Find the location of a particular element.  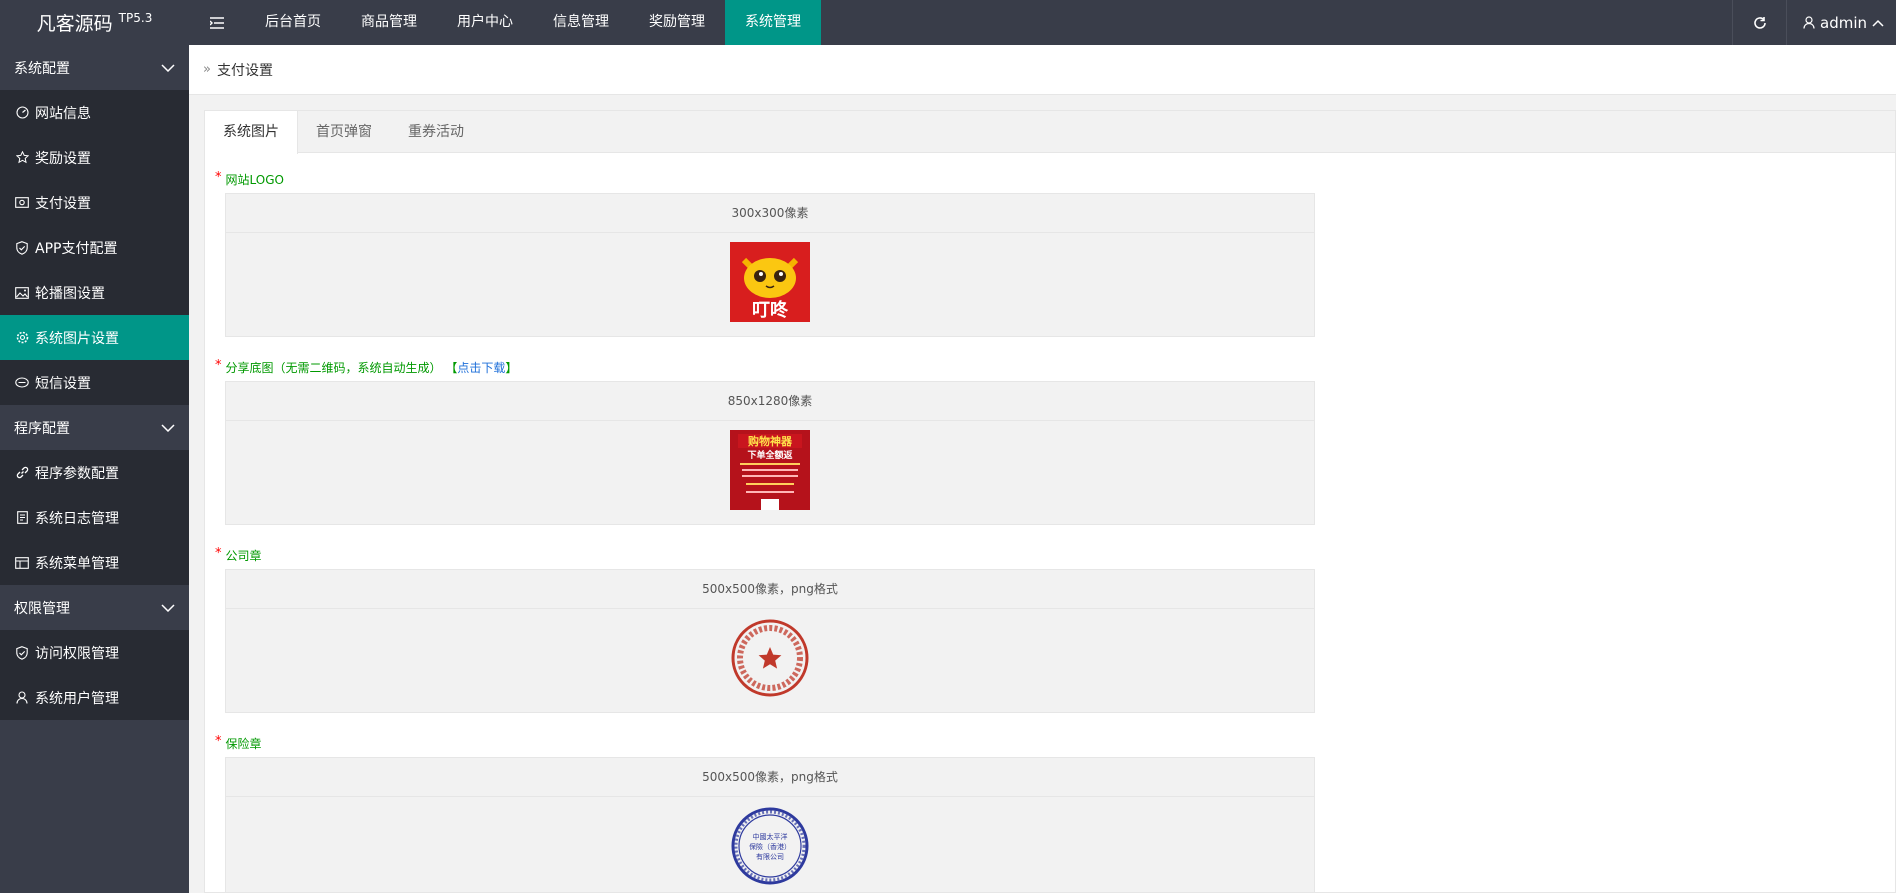

sidebar-item-label: 短信设置 is located at coordinates (63, 383).